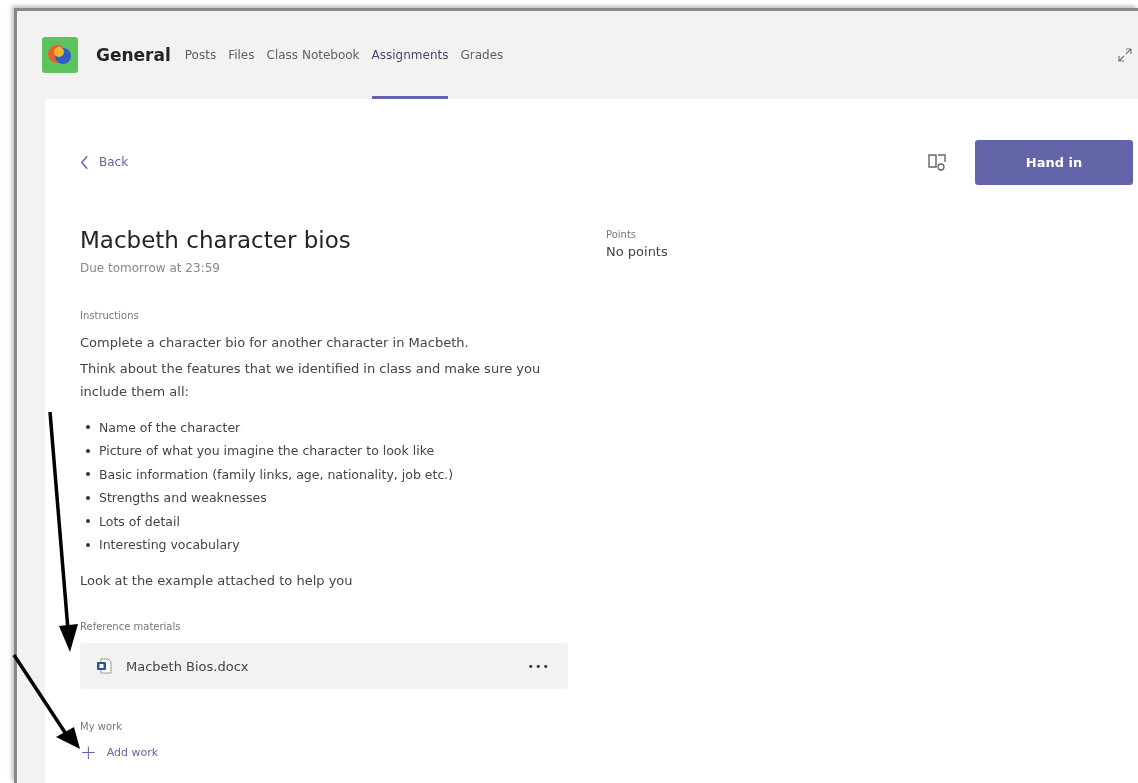 This screenshot has height=783, width=1138. Describe the element at coordinates (150, 268) in the screenshot. I see `due-date: Due tomorrow at 23:59` at that location.